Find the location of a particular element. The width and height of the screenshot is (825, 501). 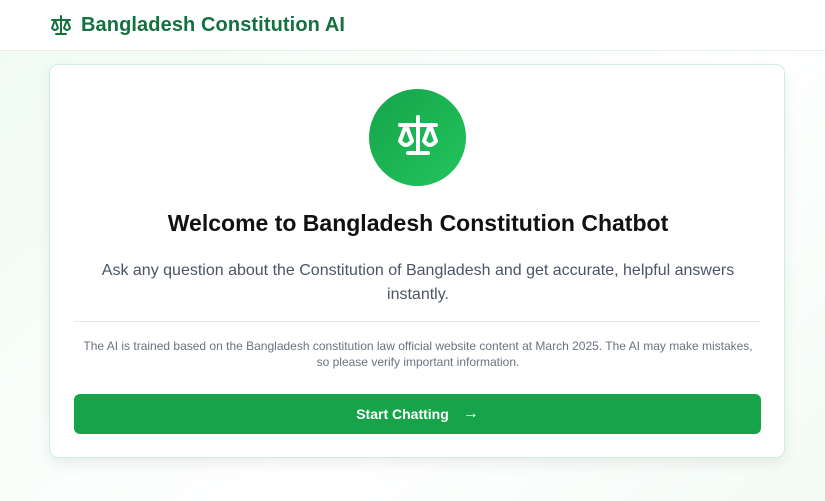

arrow-right-icon: → is located at coordinates (470, 413).